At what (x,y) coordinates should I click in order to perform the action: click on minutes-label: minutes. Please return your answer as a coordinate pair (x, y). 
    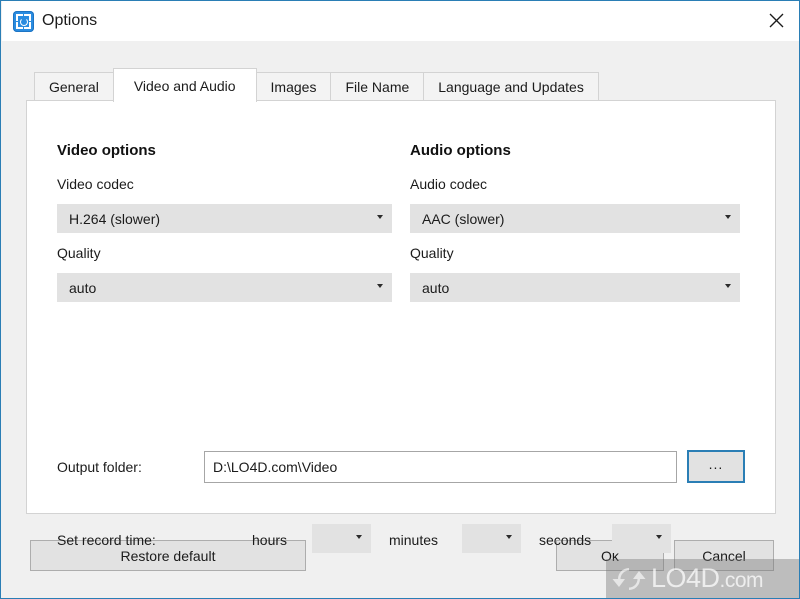
    Looking at the image, I should click on (414, 540).